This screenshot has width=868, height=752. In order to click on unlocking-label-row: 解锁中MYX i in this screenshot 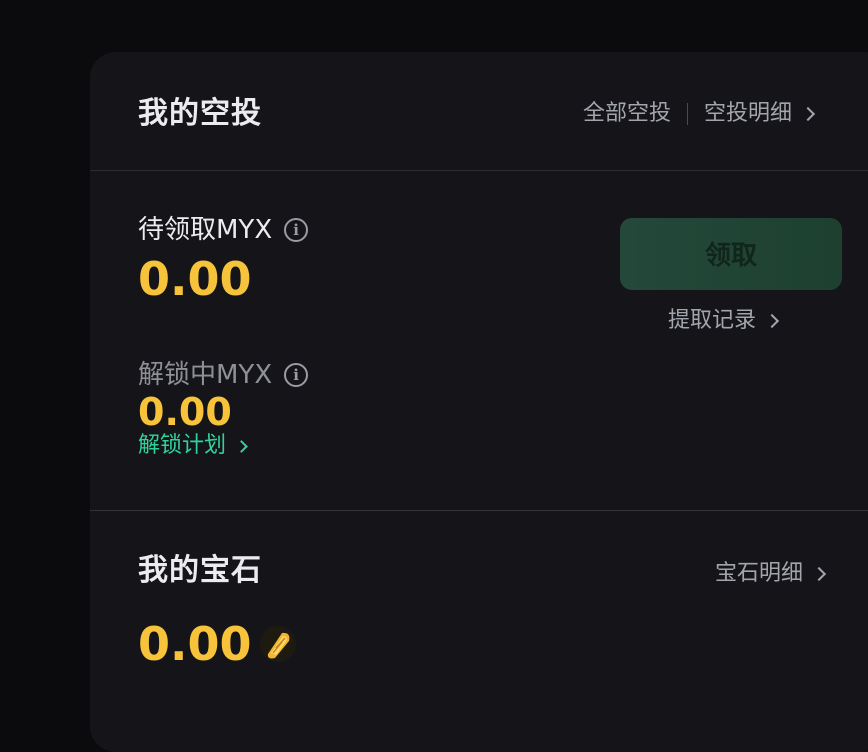, I will do `click(223, 375)`.